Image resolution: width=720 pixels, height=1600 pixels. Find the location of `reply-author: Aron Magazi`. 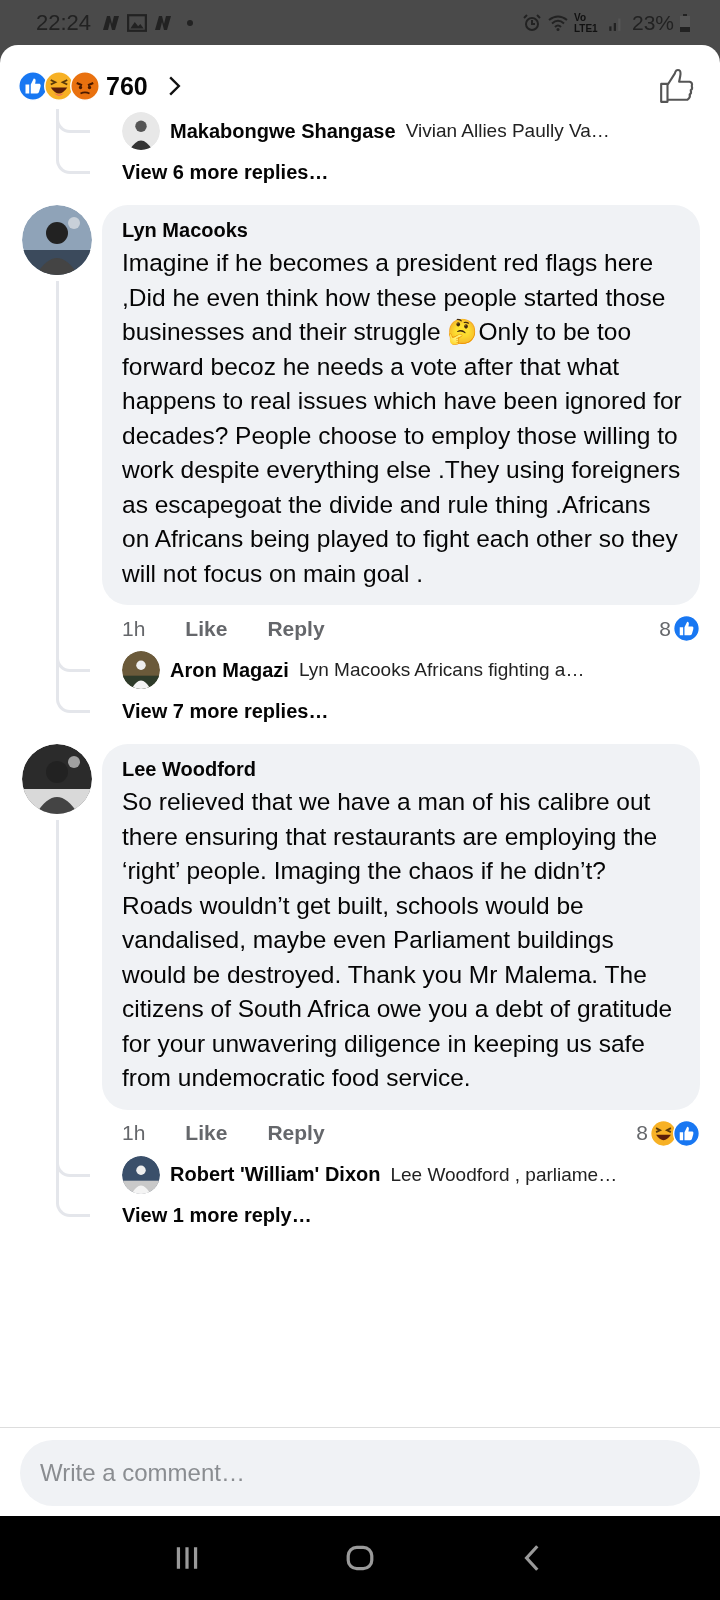

reply-author: Aron Magazi is located at coordinates (229, 670).